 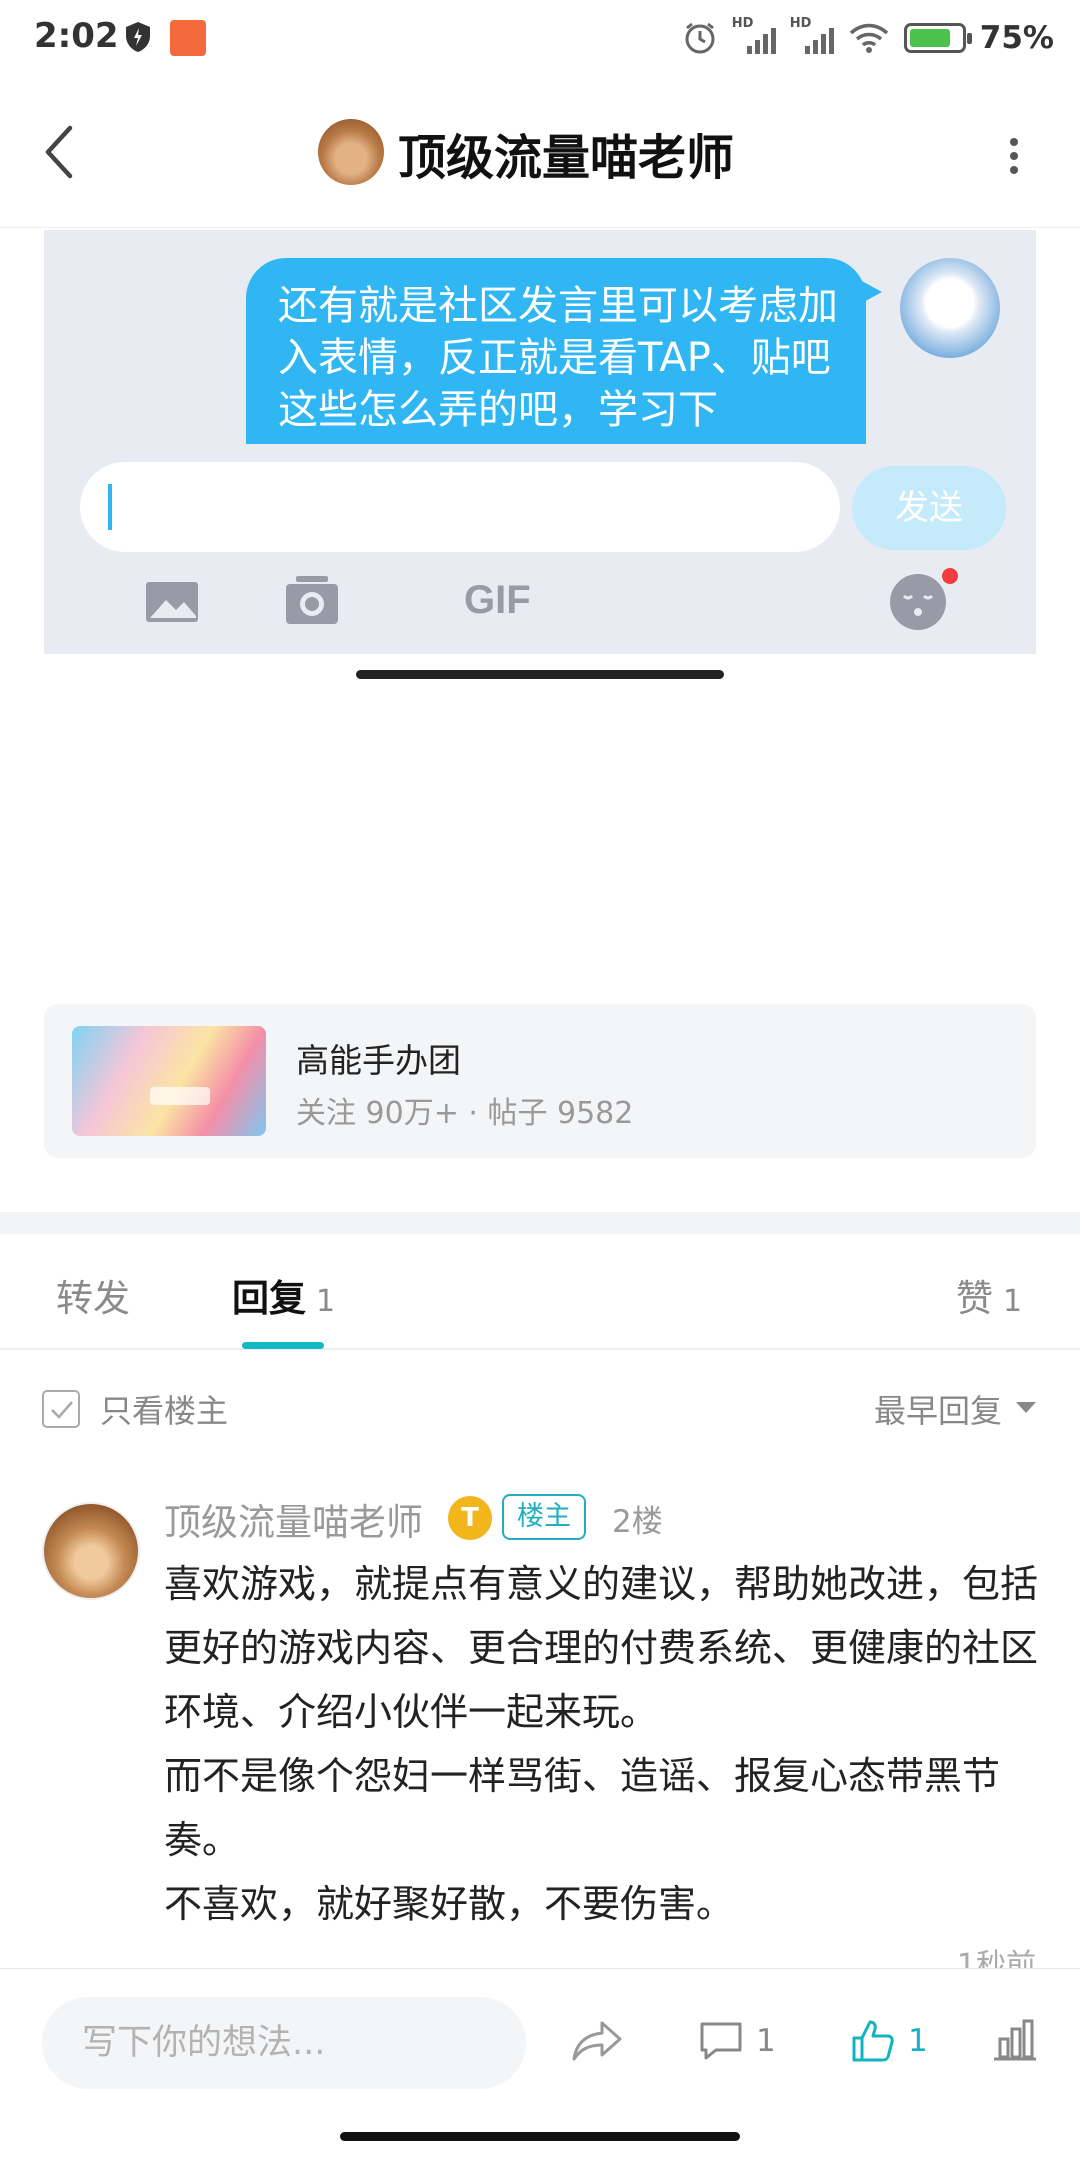 What do you see at coordinates (91, 1551) in the screenshot?
I see `avatar` at bounding box center [91, 1551].